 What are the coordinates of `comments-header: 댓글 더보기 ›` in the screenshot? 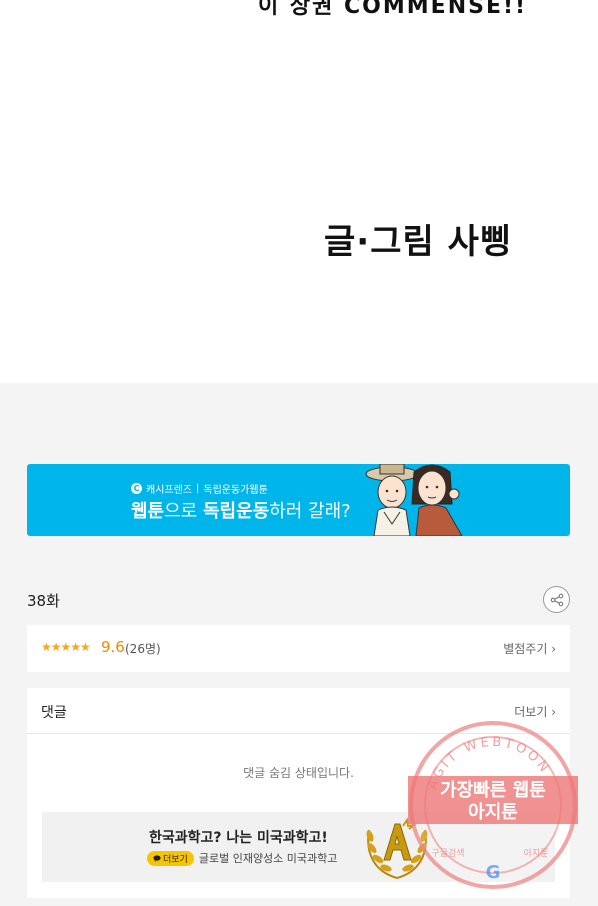 It's located at (298, 711).